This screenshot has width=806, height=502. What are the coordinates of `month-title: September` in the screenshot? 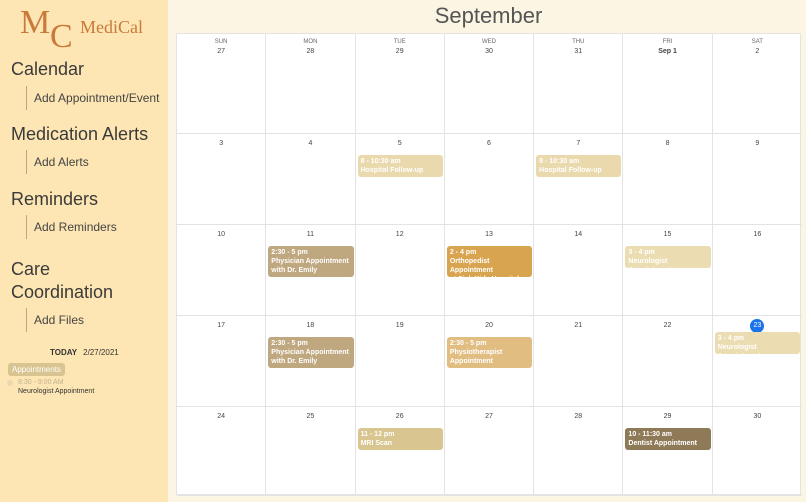 It's located at (488, 15).